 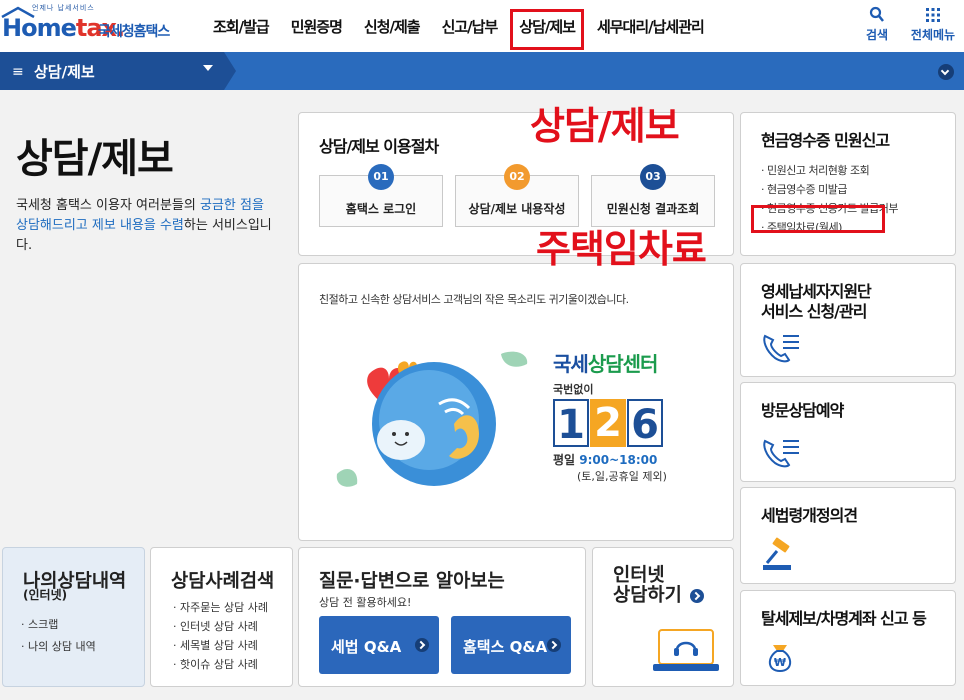 What do you see at coordinates (621, 249) in the screenshot?
I see `annotation-rent: 주택임차료` at bounding box center [621, 249].